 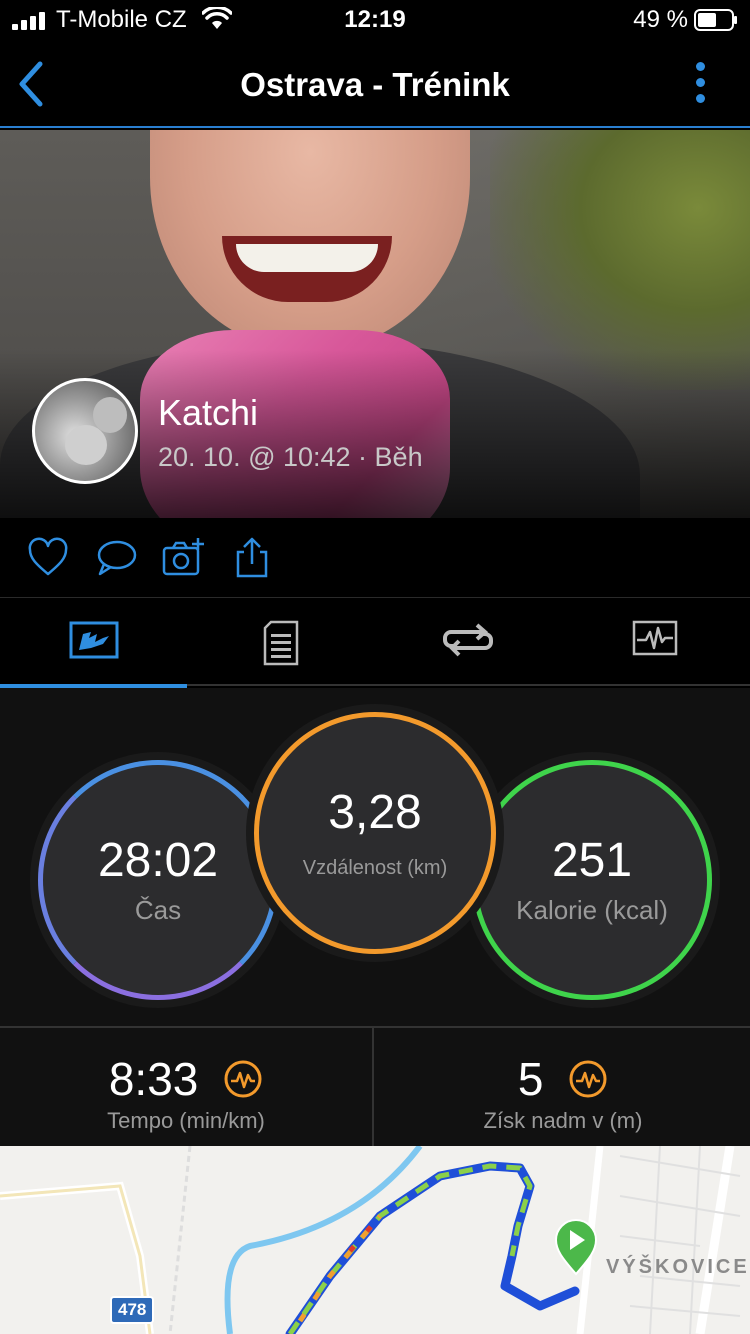 I want to click on details-icon, so click(x=280, y=643).